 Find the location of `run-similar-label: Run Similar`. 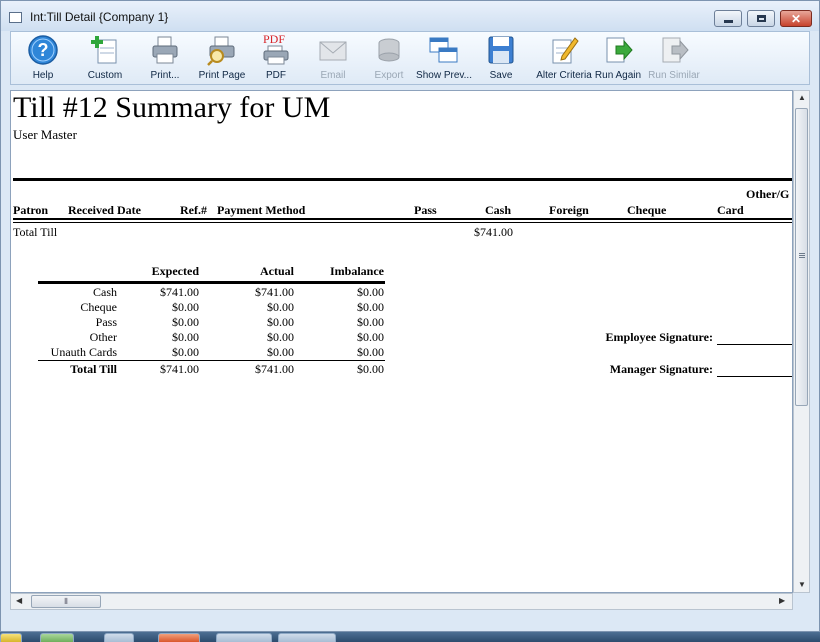

run-similar-label: Run Similar is located at coordinates (674, 75).